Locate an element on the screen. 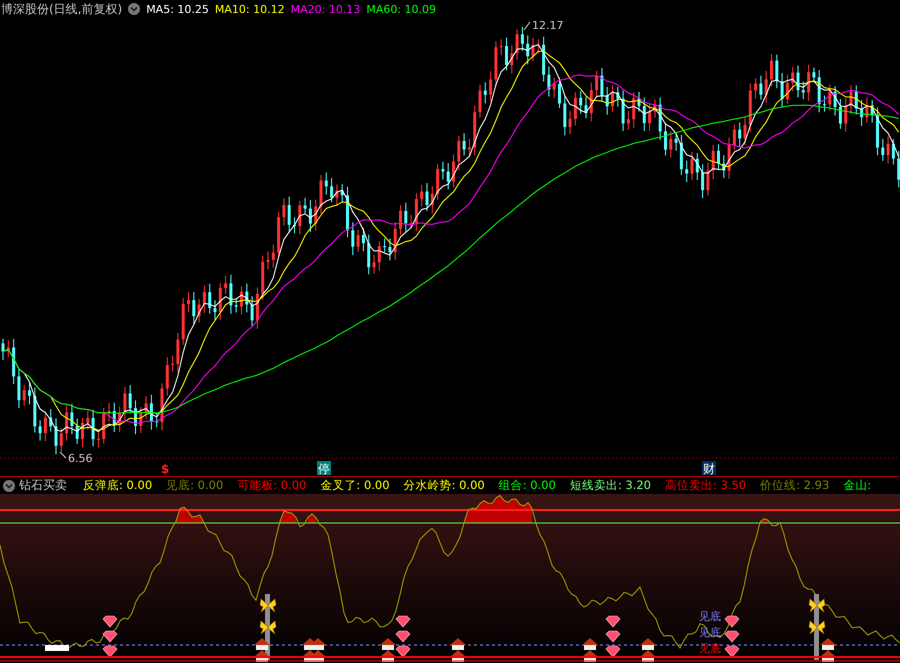  indicator-value: 见底: 0.00 is located at coordinates (195, 485).